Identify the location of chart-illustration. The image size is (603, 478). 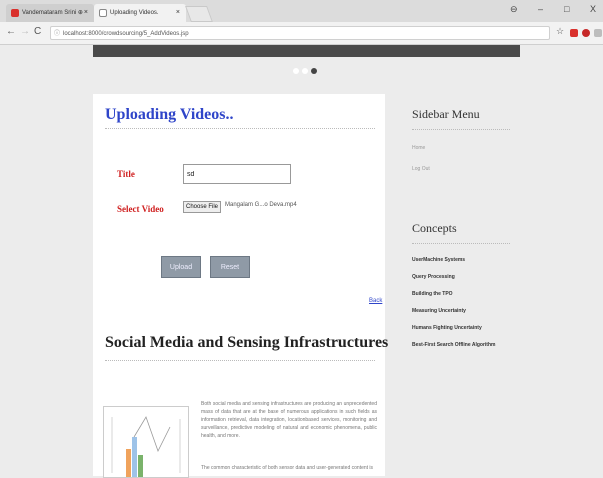
(146, 446).